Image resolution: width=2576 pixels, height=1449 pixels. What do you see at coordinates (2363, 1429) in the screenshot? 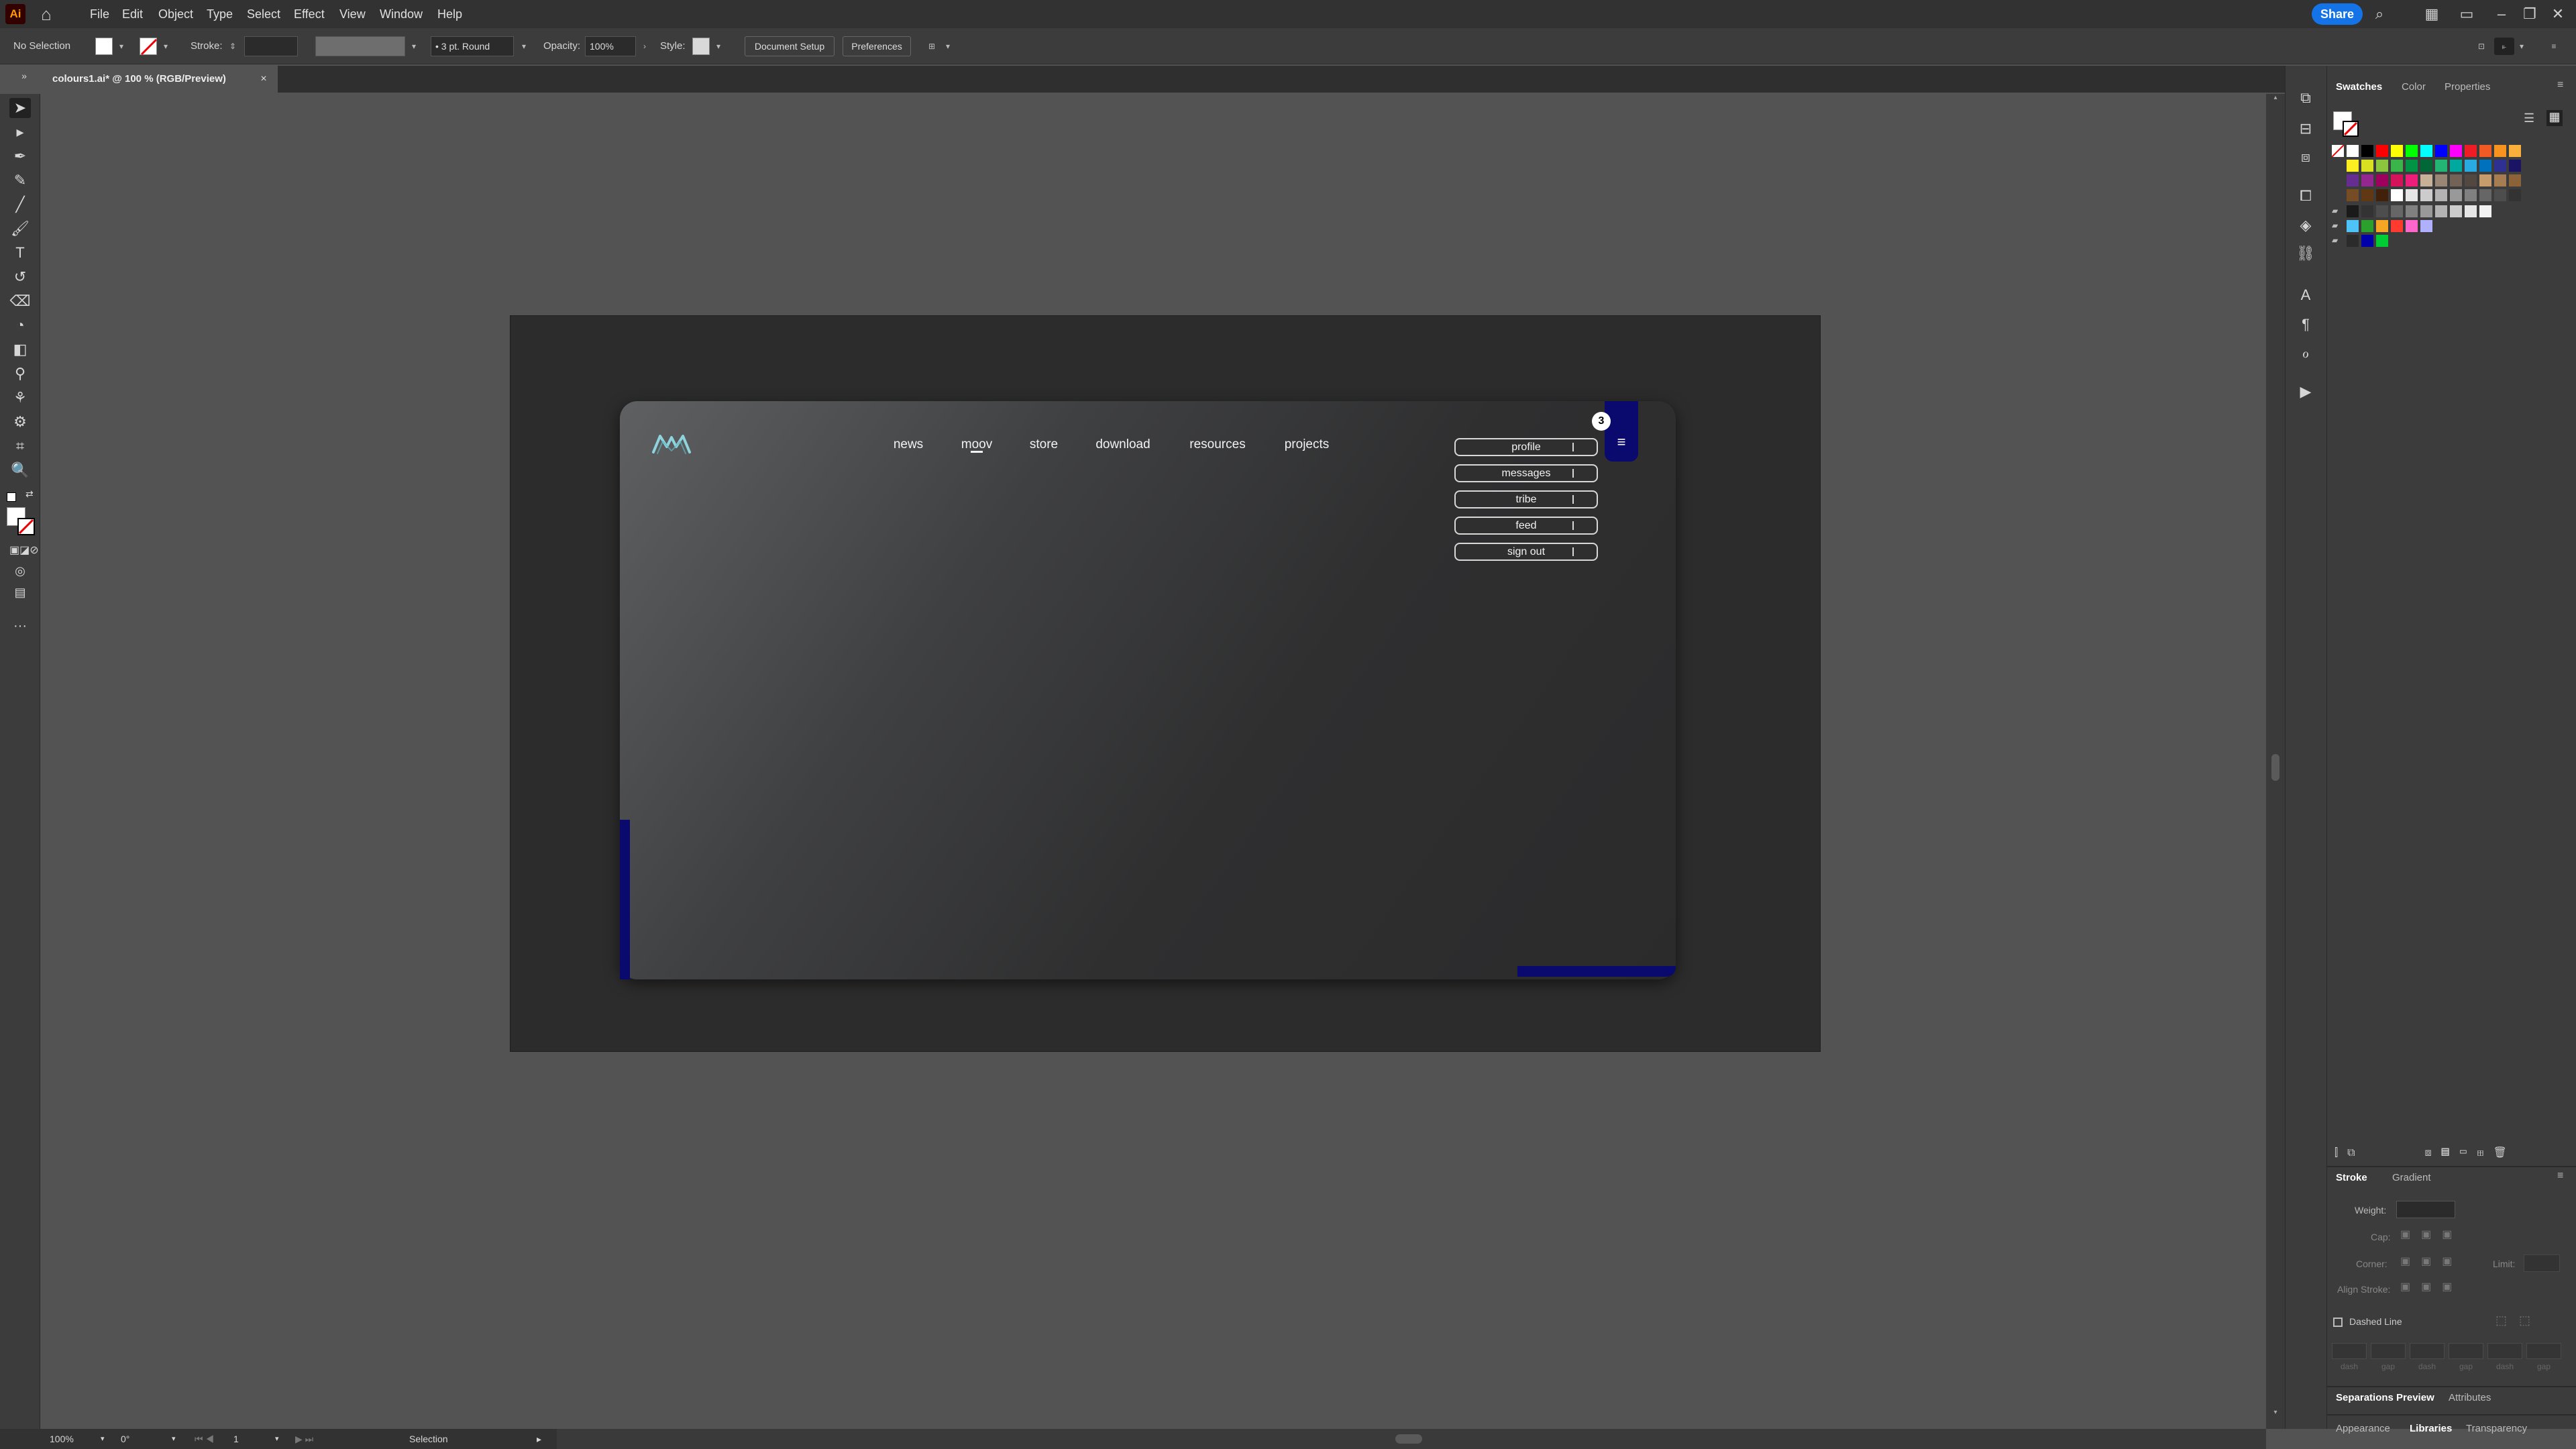
I see `tab-appearance: Appearance` at bounding box center [2363, 1429].